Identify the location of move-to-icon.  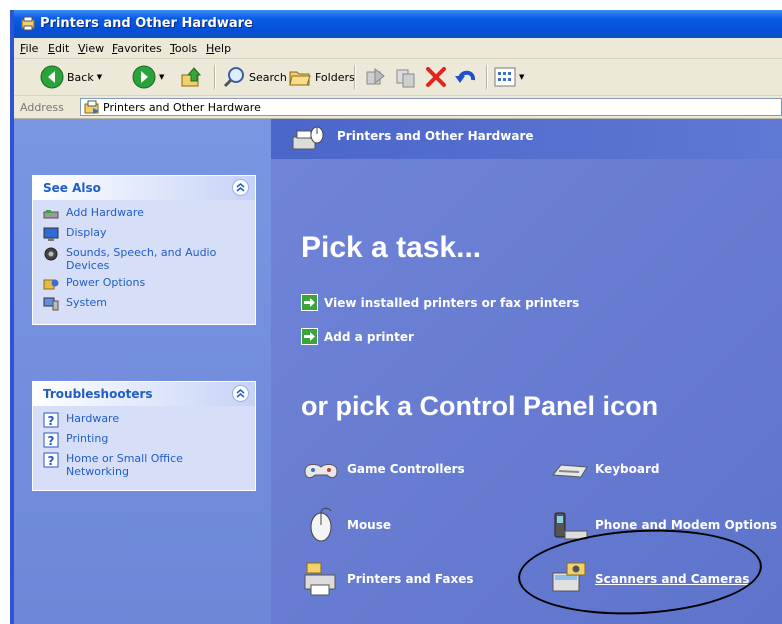
(375, 76).